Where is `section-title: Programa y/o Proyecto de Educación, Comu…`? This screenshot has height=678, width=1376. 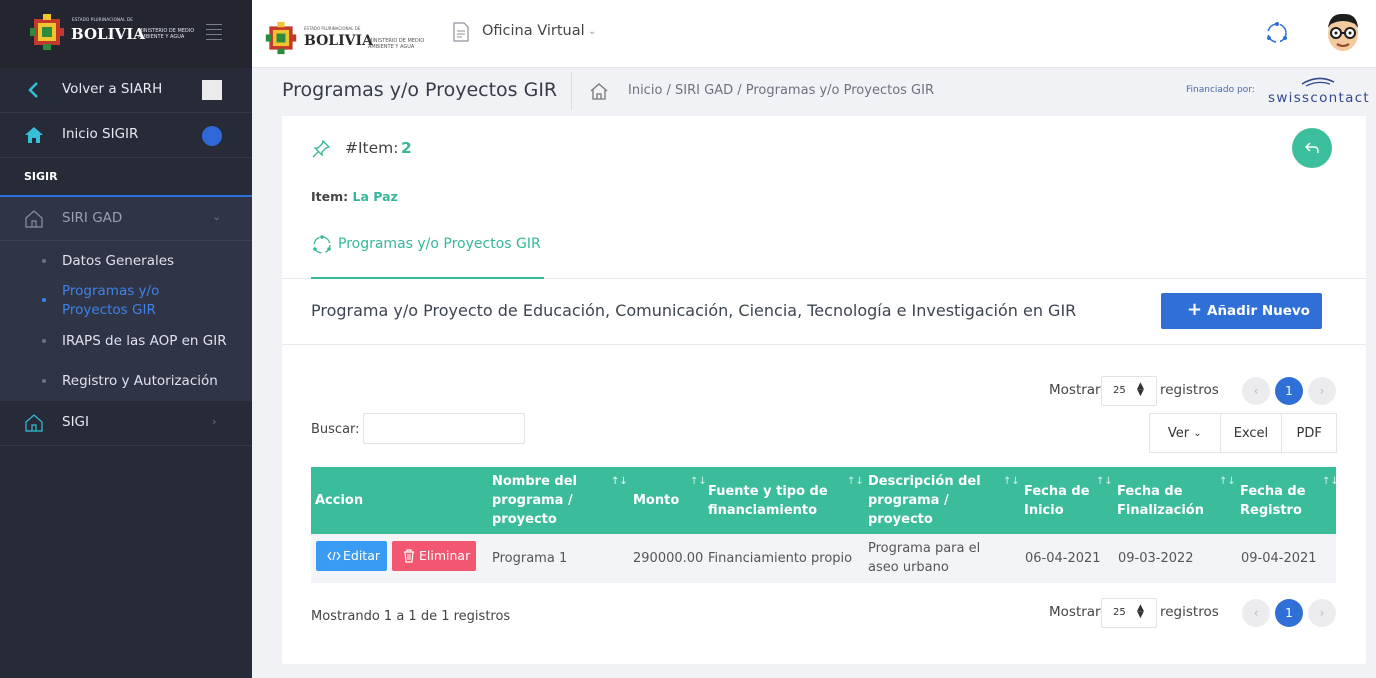 section-title: Programa y/o Proyecto de Educación, Comu… is located at coordinates (694, 310).